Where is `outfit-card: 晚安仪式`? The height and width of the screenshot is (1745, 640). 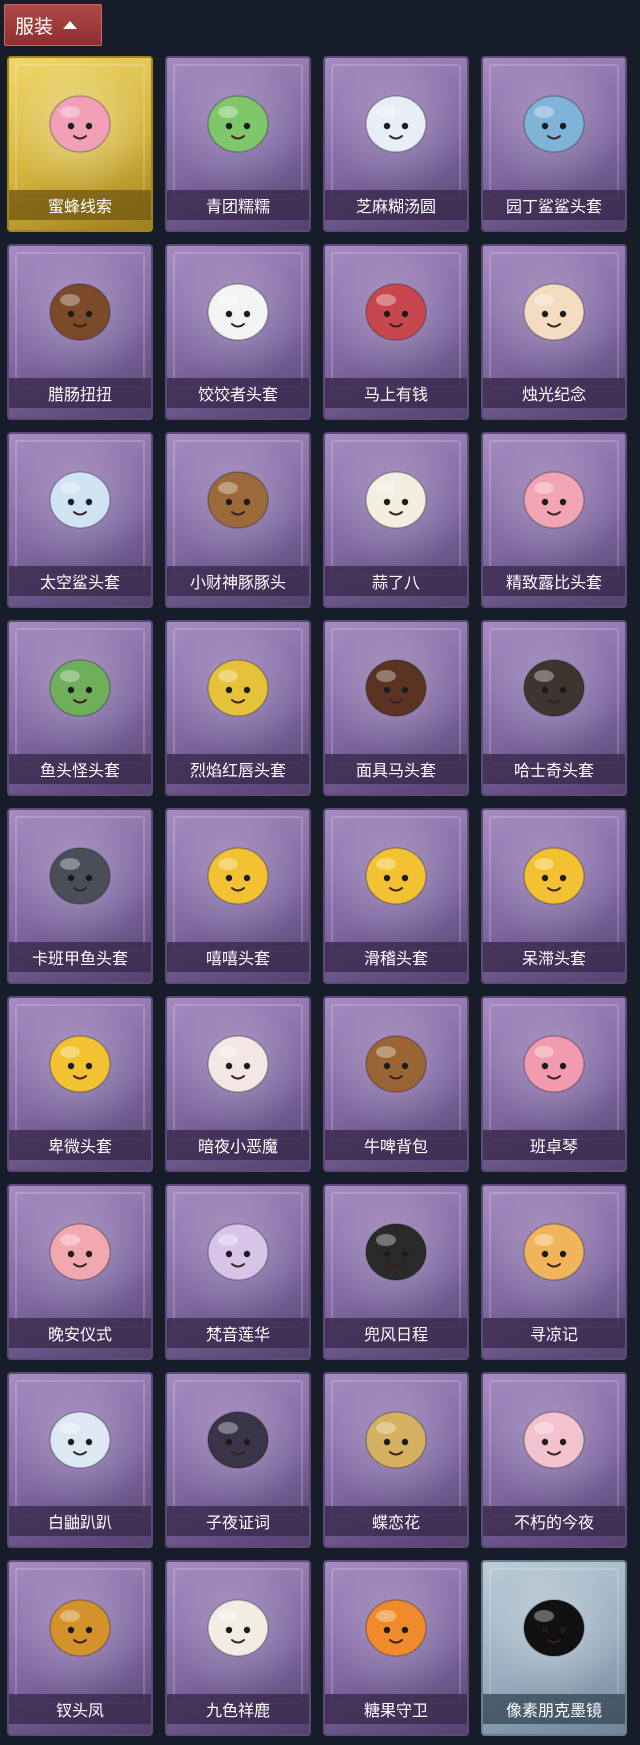 outfit-card: 晚安仪式 is located at coordinates (80, 1272).